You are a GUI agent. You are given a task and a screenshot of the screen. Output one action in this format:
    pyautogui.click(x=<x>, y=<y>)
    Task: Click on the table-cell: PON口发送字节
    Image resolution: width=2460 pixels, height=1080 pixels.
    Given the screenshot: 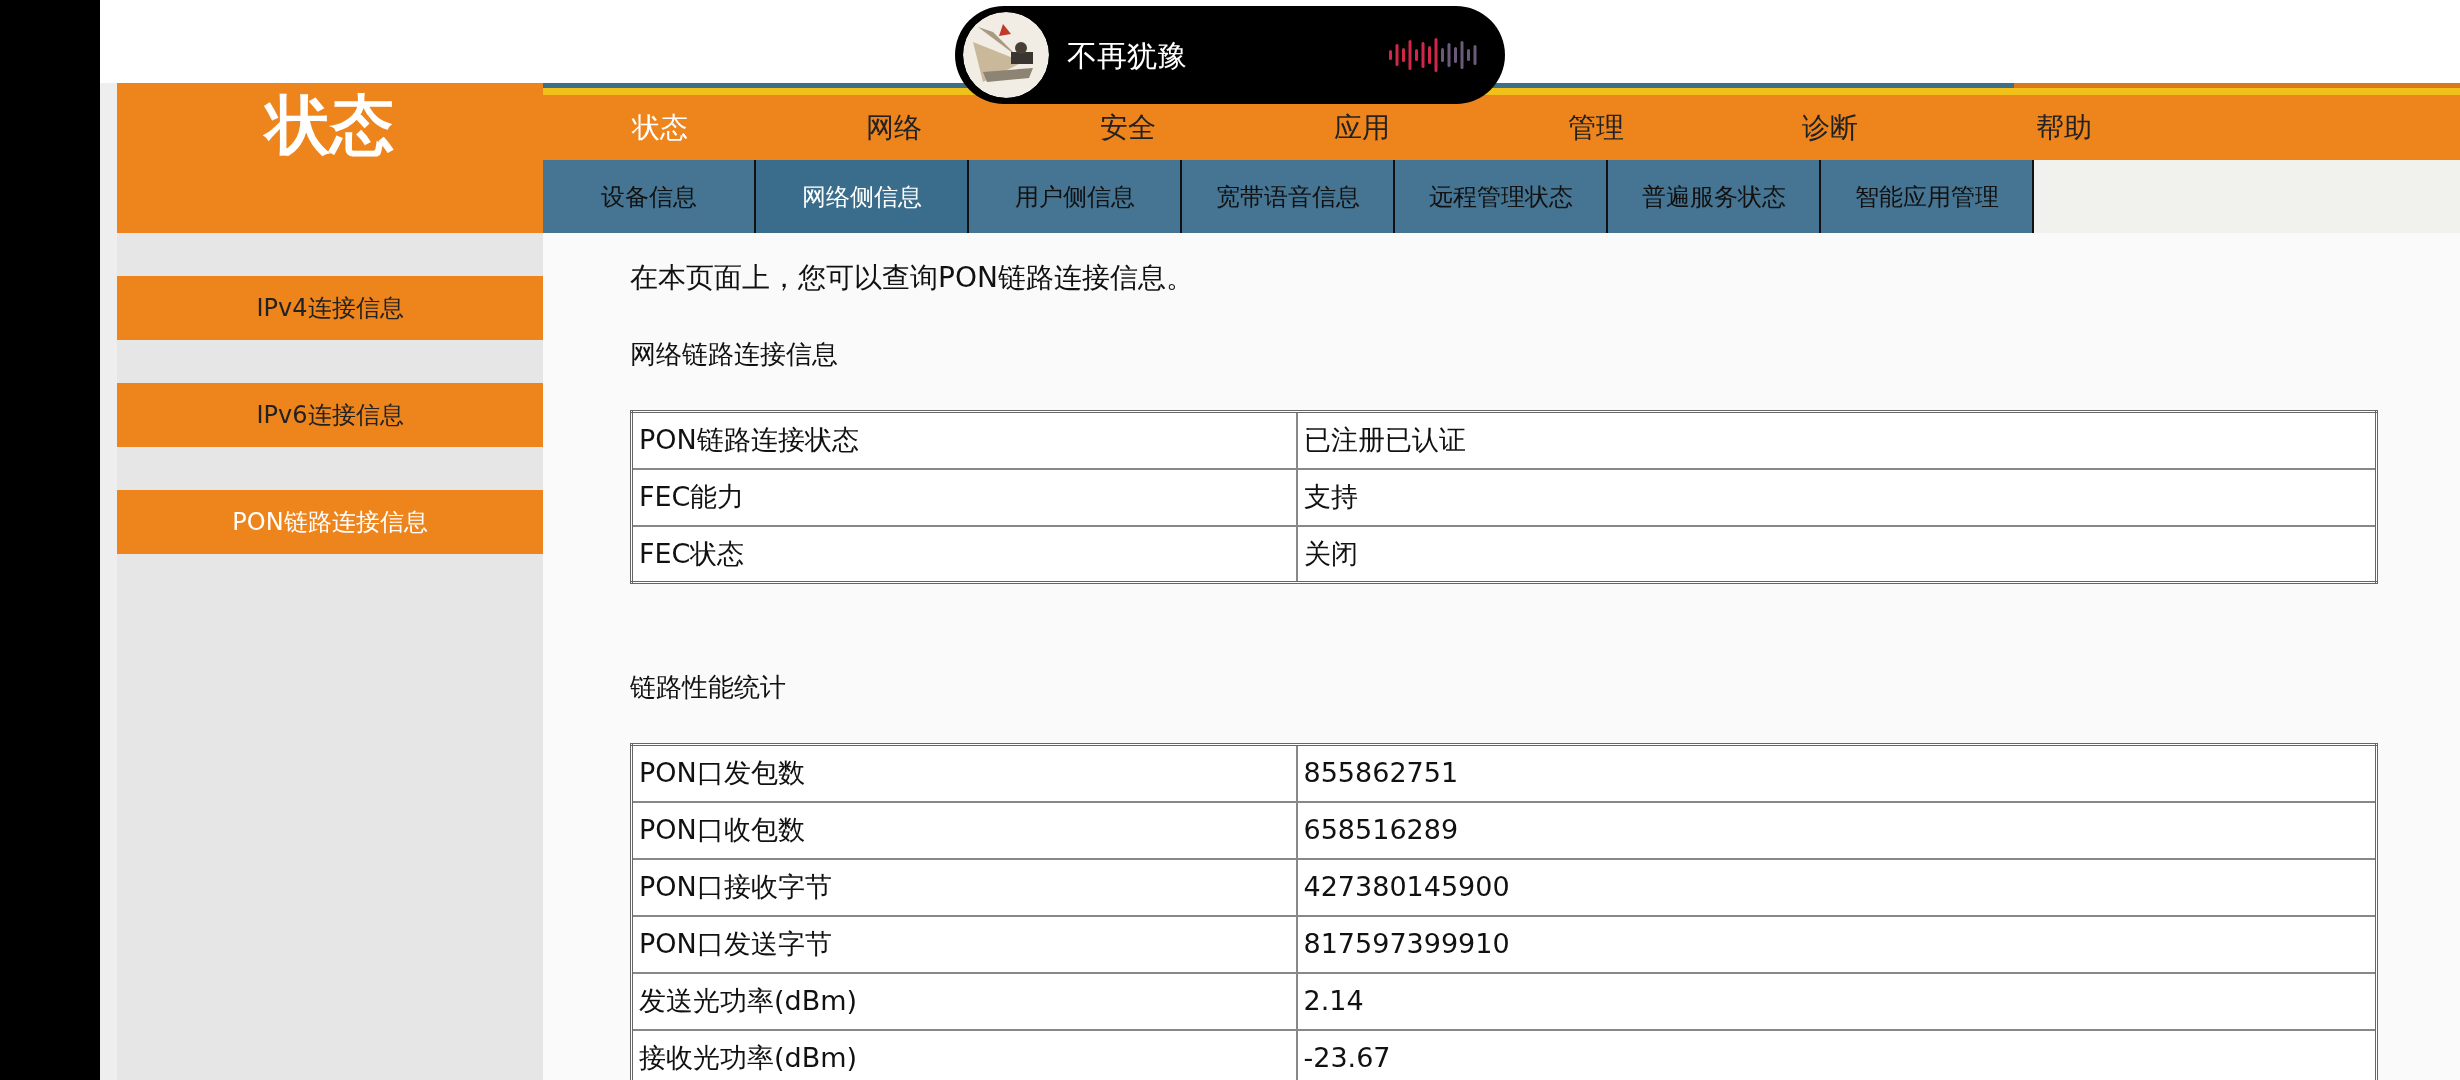 What is the action you would take?
    pyautogui.click(x=964, y=944)
    